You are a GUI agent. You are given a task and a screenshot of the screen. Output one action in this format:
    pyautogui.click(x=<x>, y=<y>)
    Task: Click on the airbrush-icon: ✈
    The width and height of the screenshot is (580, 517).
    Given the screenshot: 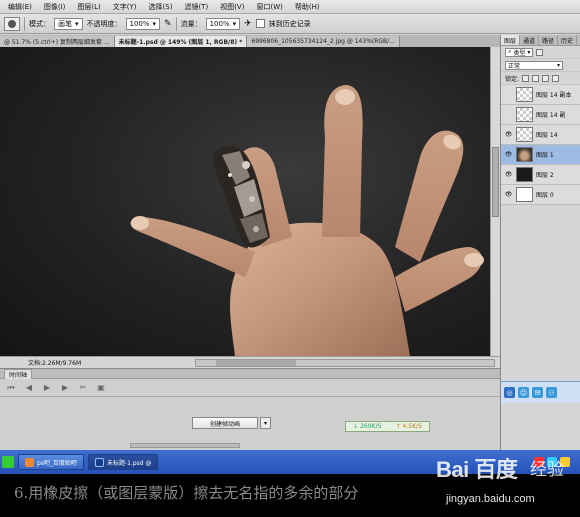 What is the action you would take?
    pyautogui.click(x=248, y=24)
    